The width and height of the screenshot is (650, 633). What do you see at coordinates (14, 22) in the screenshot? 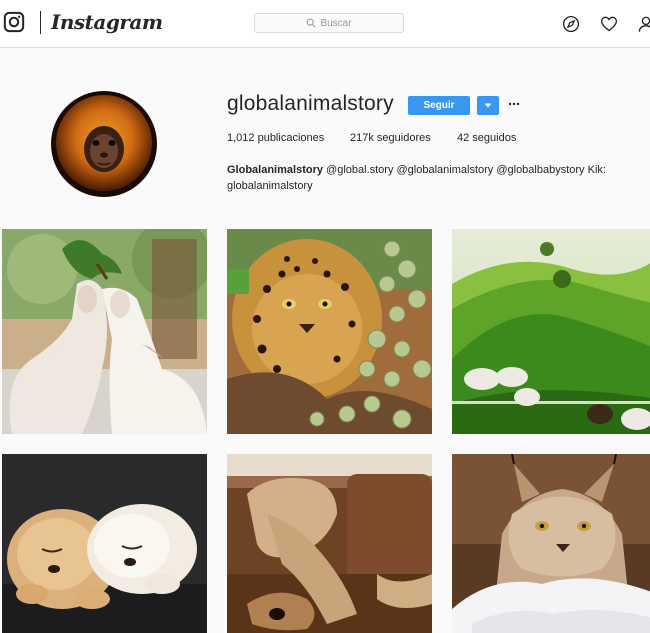
I see `instagram-logo-icon` at bounding box center [14, 22].